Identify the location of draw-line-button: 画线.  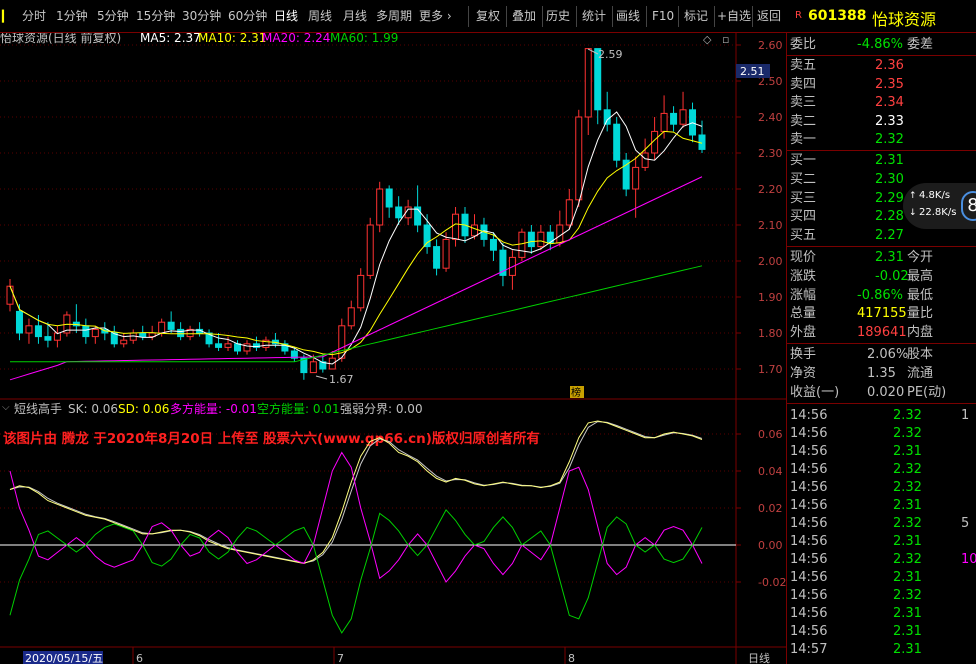
(628, 16).